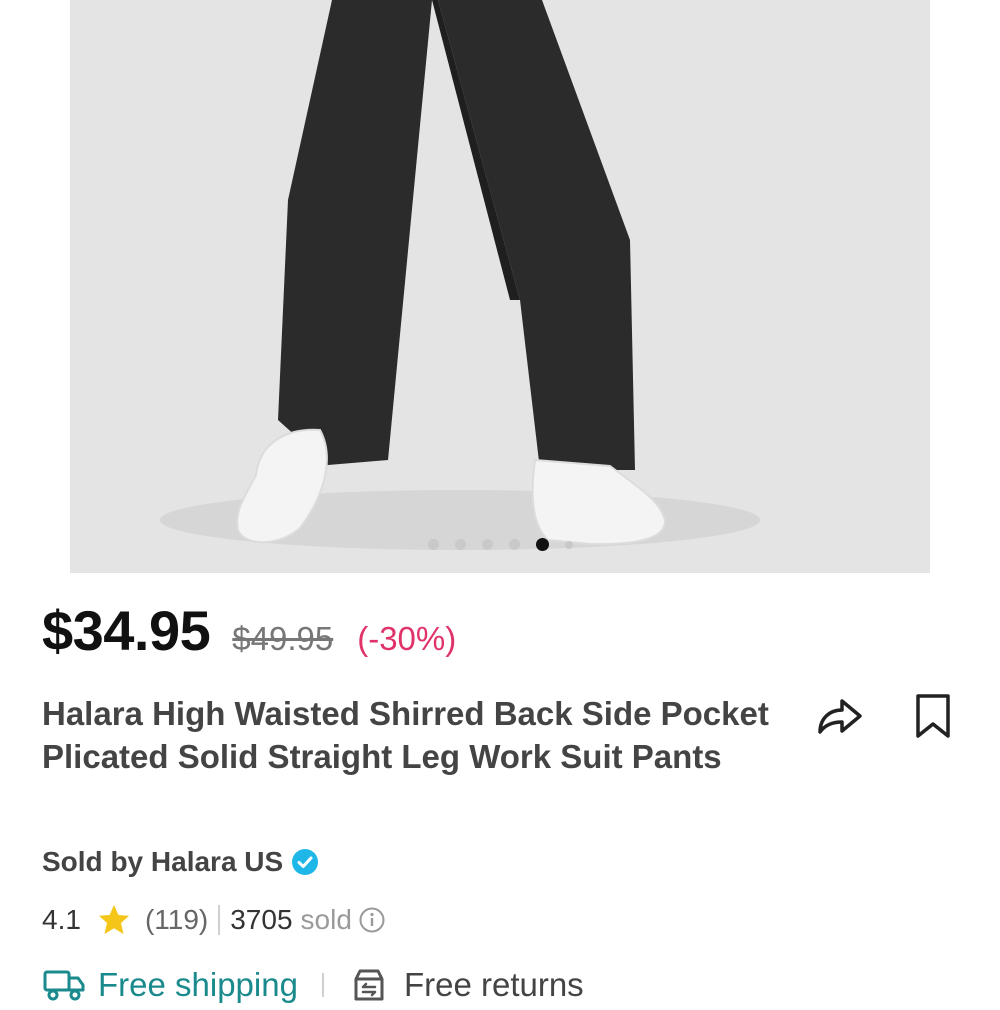  What do you see at coordinates (283, 638) in the screenshot?
I see `original-price: $49.95` at bounding box center [283, 638].